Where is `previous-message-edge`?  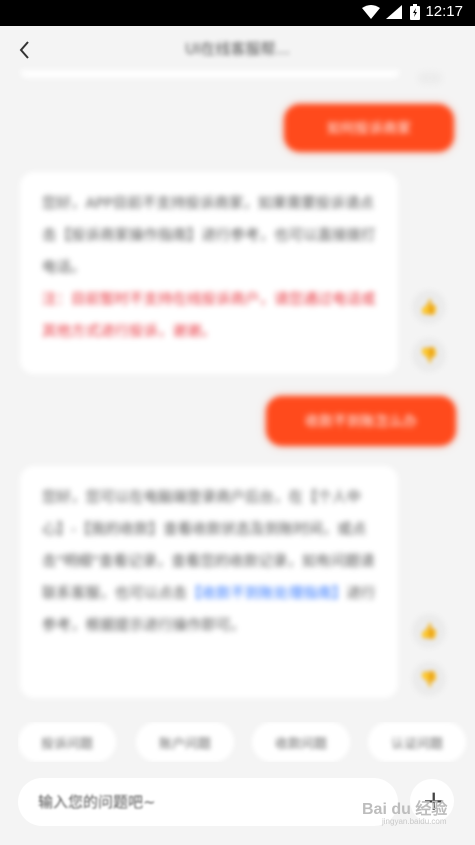 previous-message-edge is located at coordinates (210, 74).